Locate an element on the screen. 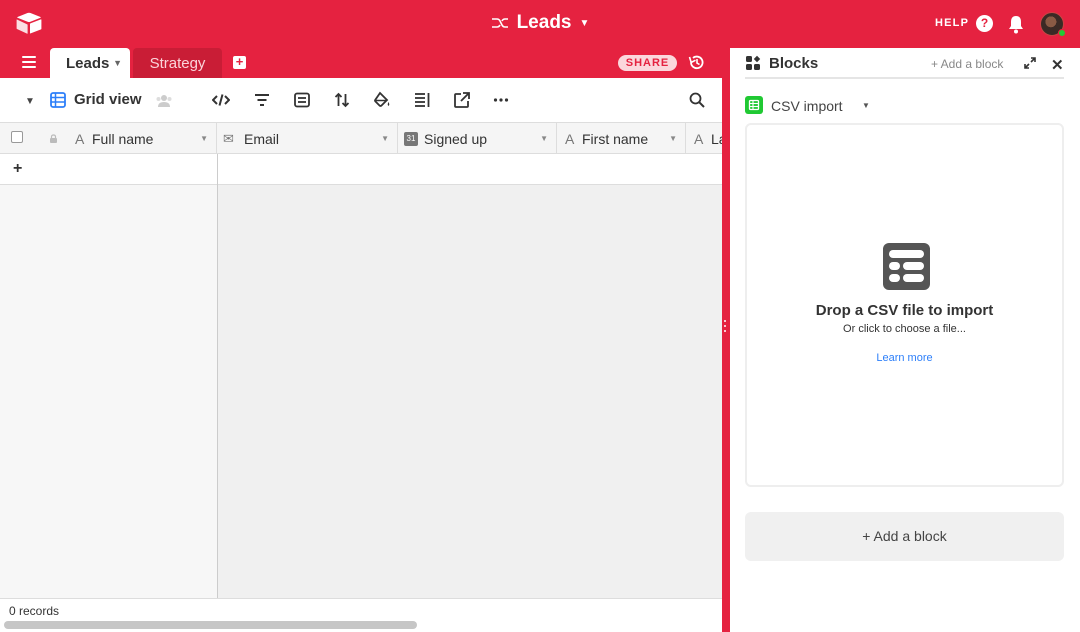  base-title-button: Leads ▼ is located at coordinates (540, 23).